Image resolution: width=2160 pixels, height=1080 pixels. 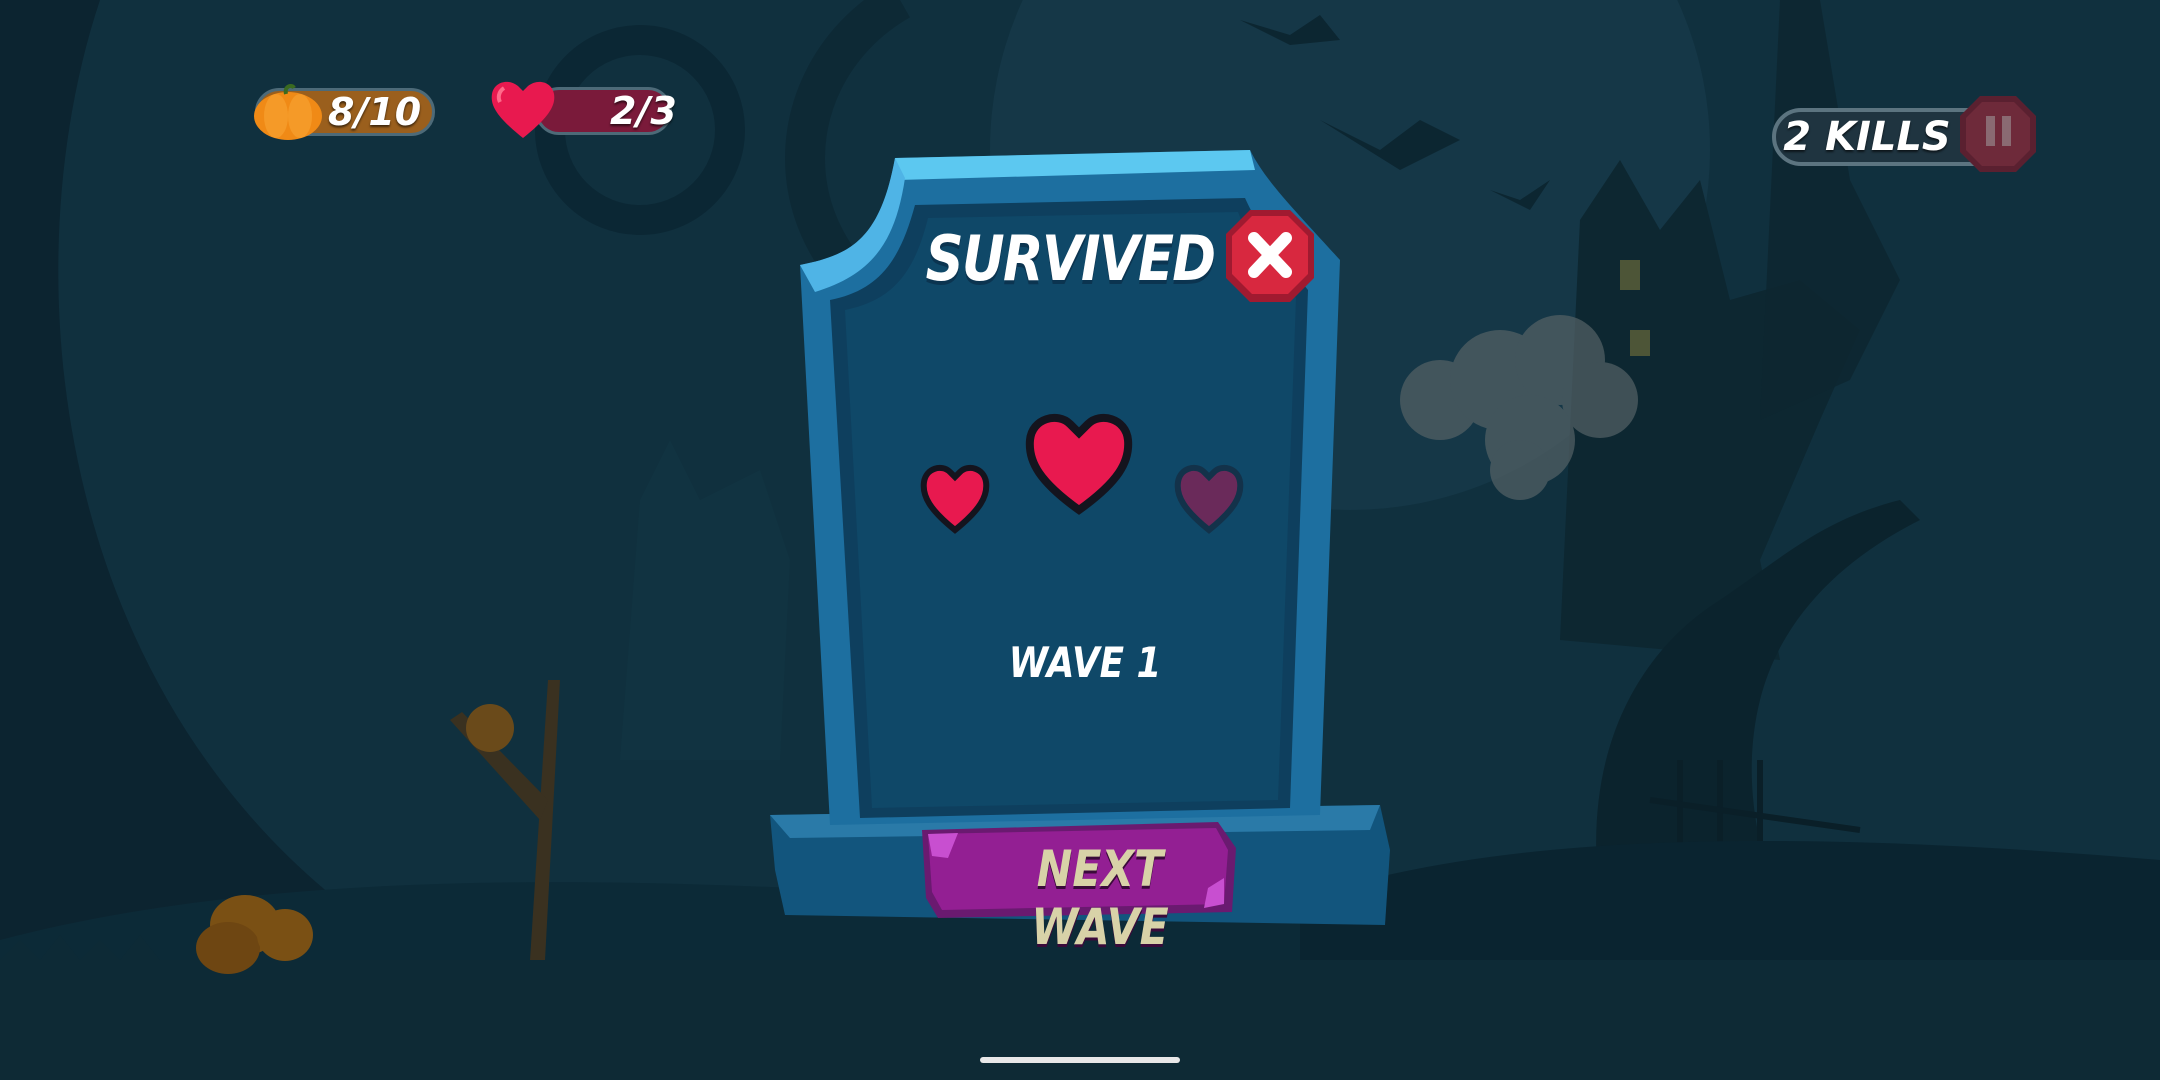 What do you see at coordinates (1085, 662) in the screenshot?
I see `wave-label: WAVE 1` at bounding box center [1085, 662].